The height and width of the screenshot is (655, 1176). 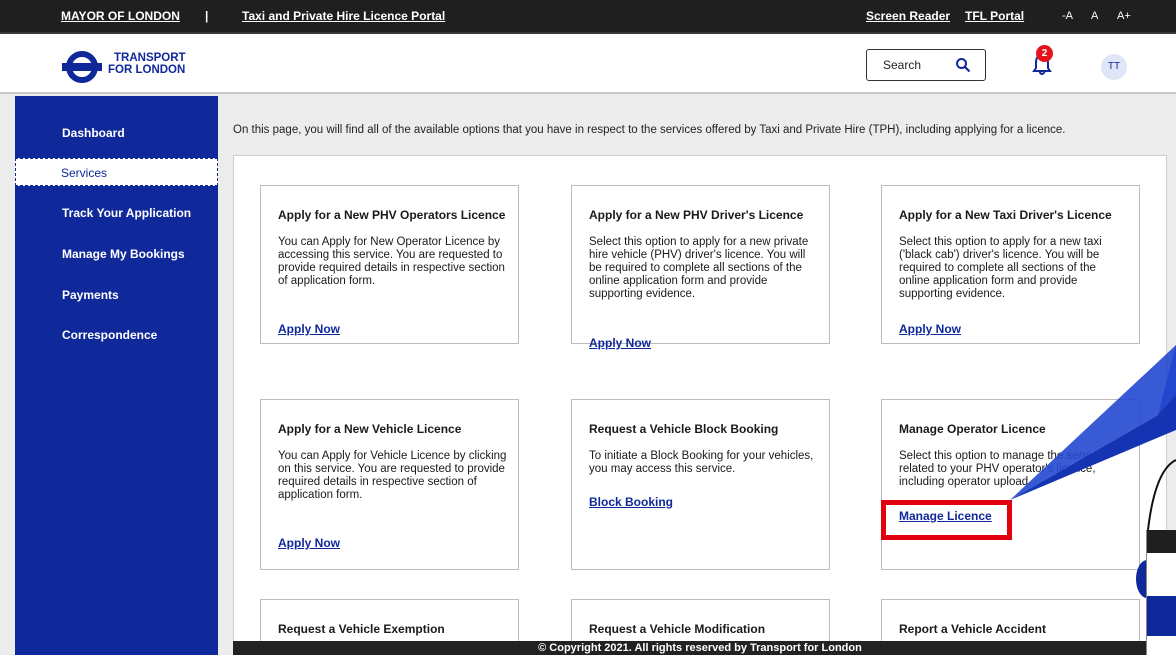 I want to click on font-increase-button: A+, so click(x=1124, y=16).